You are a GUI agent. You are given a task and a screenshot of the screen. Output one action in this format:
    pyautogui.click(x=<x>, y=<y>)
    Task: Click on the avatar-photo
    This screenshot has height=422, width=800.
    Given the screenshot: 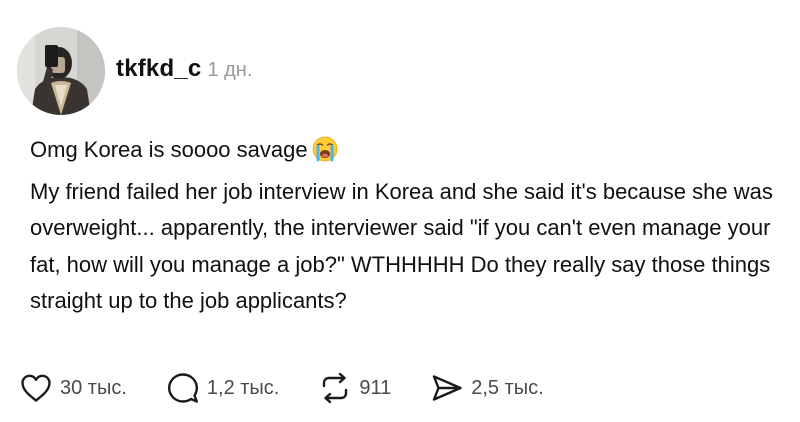 What is the action you would take?
    pyautogui.click(x=61, y=71)
    